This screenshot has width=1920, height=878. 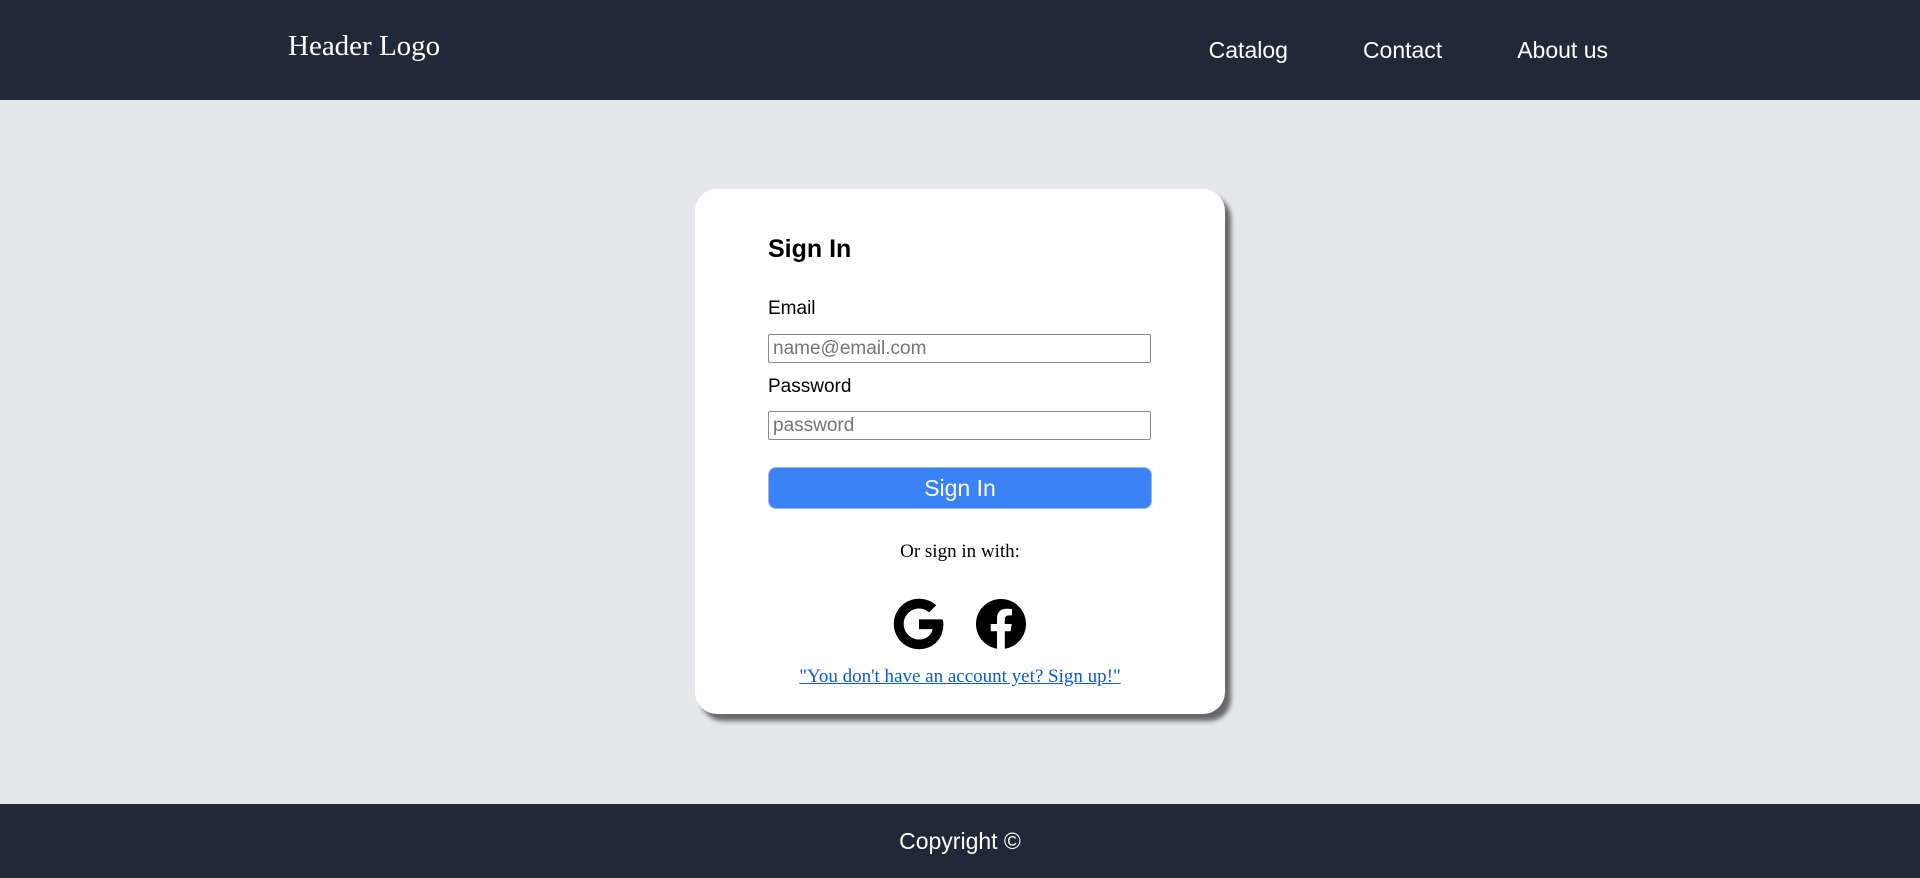 What do you see at coordinates (919, 624) in the screenshot?
I see `google-icon` at bounding box center [919, 624].